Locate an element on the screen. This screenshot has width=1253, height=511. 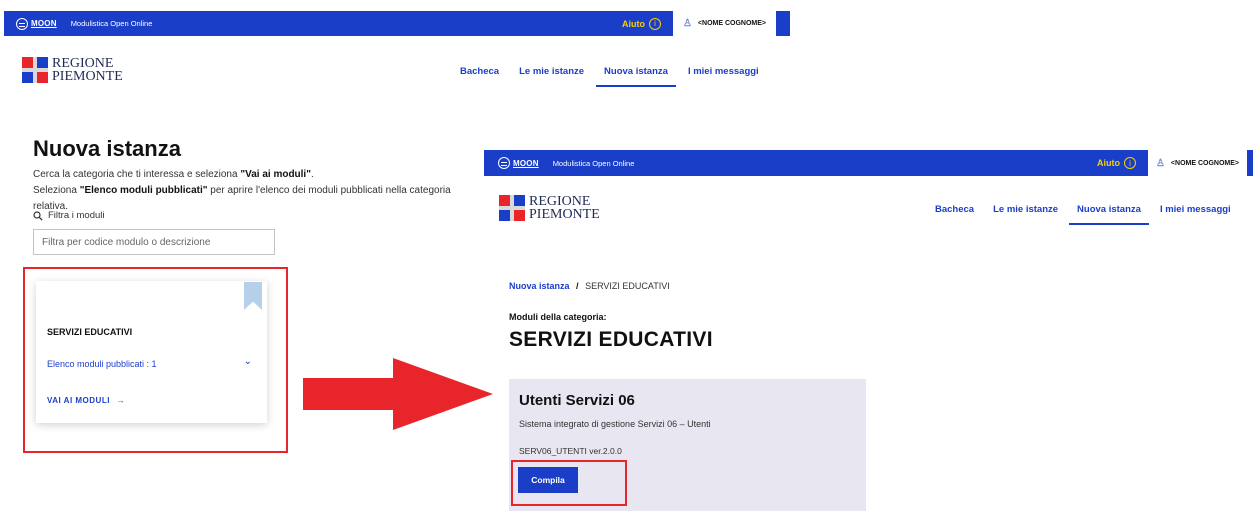
breadcrumb-current: SERVIZI EDUCATIVI is located at coordinates (627, 286).